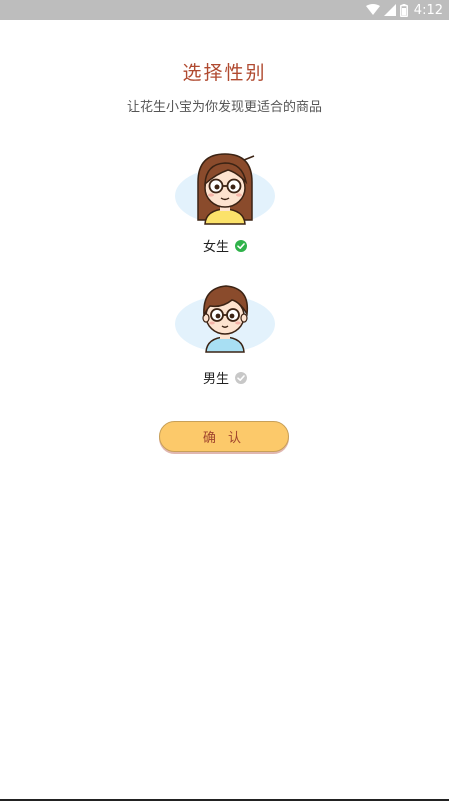 This screenshot has width=449, height=801. Describe the element at coordinates (372, 9) in the screenshot. I see `wifi-icon` at that location.